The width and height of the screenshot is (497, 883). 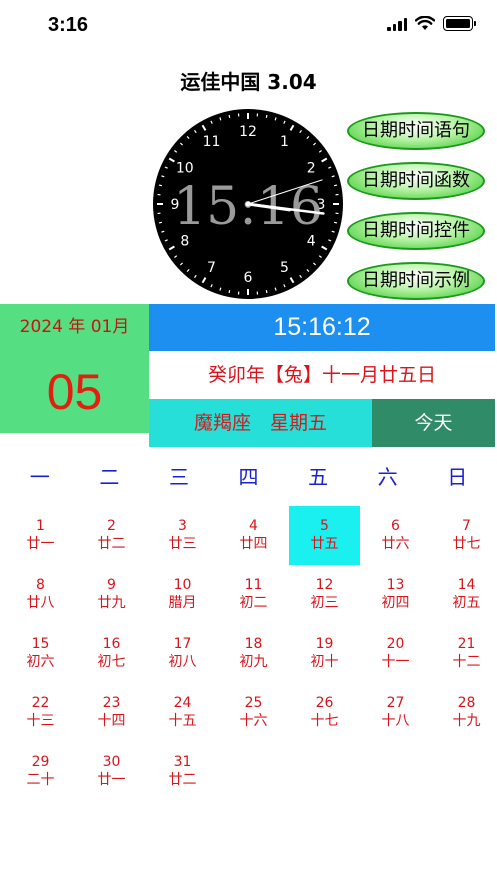 I want to click on current-time: 15:16:12, so click(x=322, y=327).